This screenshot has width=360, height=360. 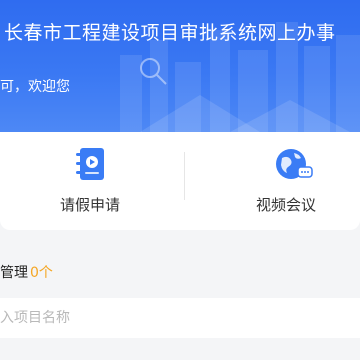 What do you see at coordinates (170, 33) in the screenshot?
I see `page-title: 长春市工程建设项目审批系统网上办事` at bounding box center [170, 33].